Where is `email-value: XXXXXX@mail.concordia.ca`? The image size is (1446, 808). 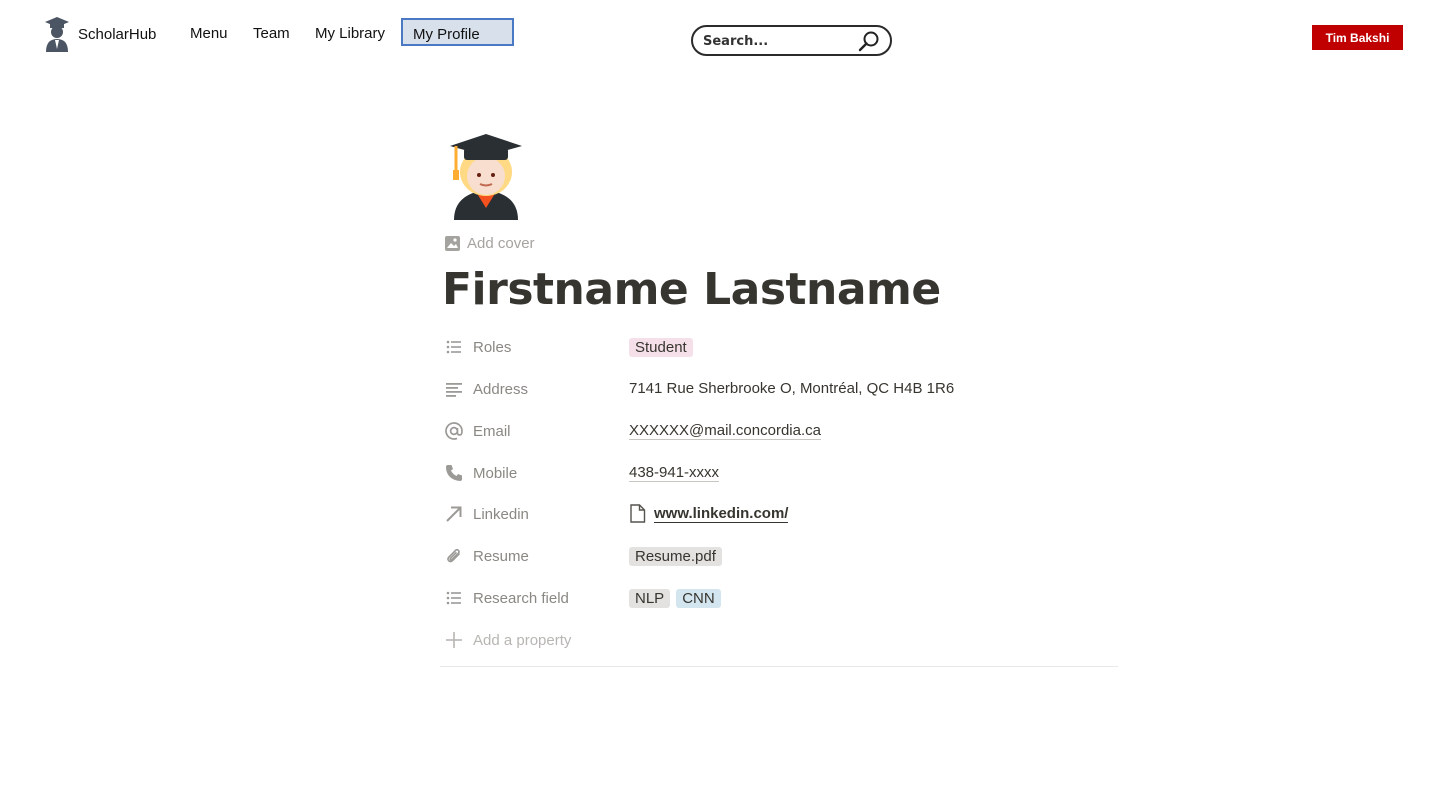 email-value: XXXXXX@mail.concordia.ca is located at coordinates (725, 431).